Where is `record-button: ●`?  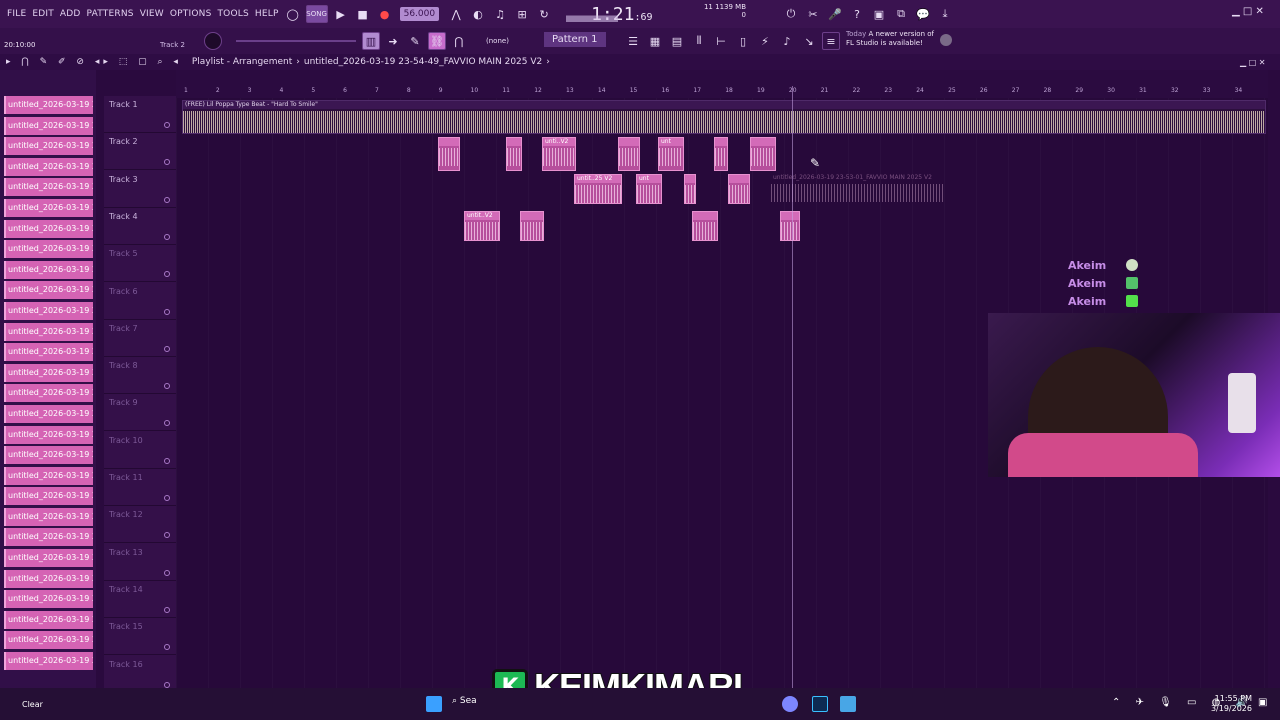
record-button: ● is located at coordinates (385, 14).